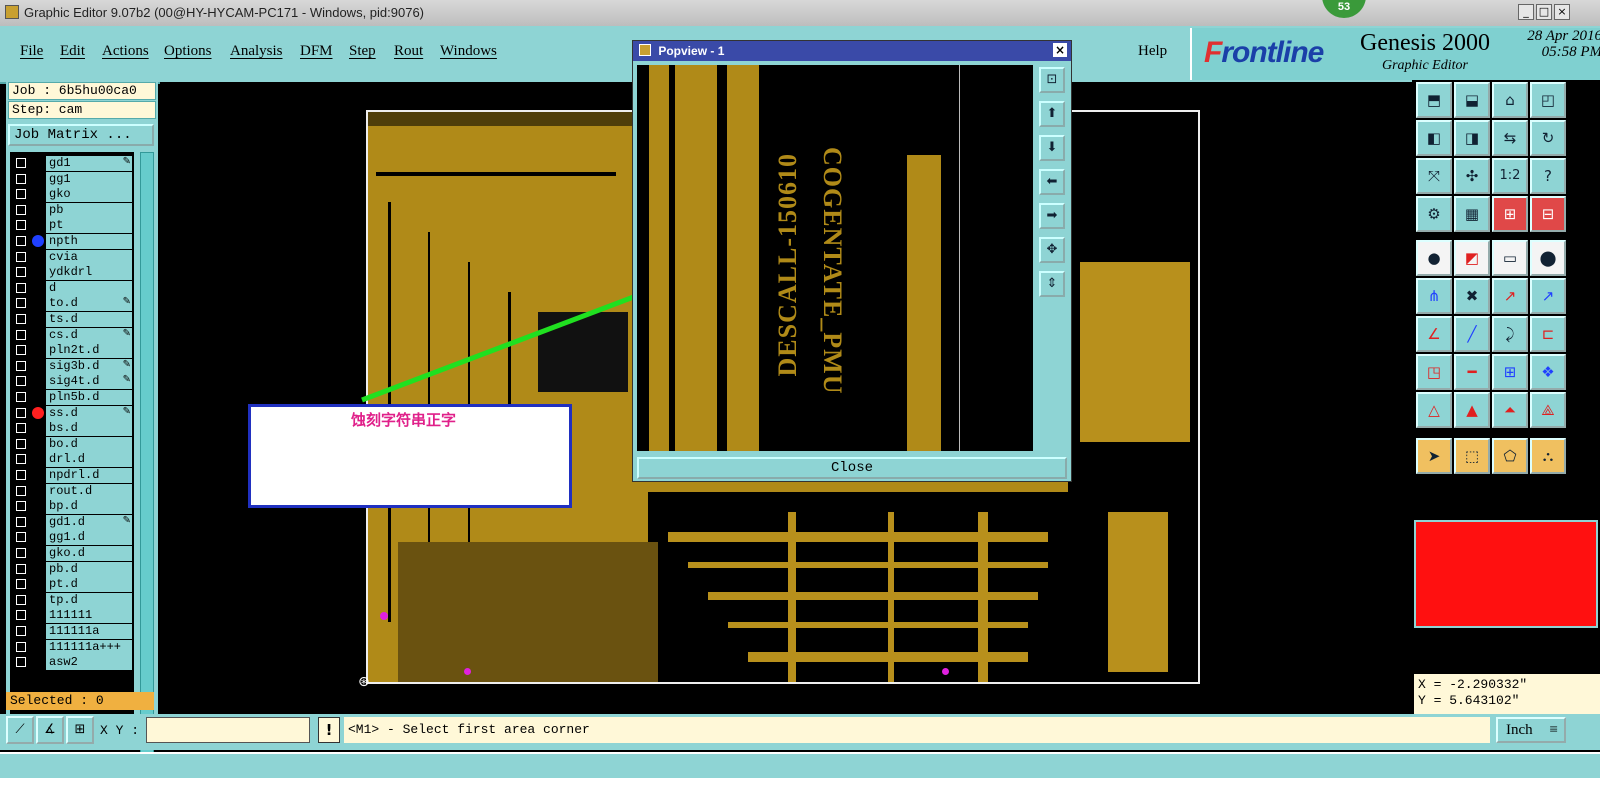 Image resolution: width=1600 pixels, height=798 pixels. I want to click on menu-help: Help, so click(1152, 51).